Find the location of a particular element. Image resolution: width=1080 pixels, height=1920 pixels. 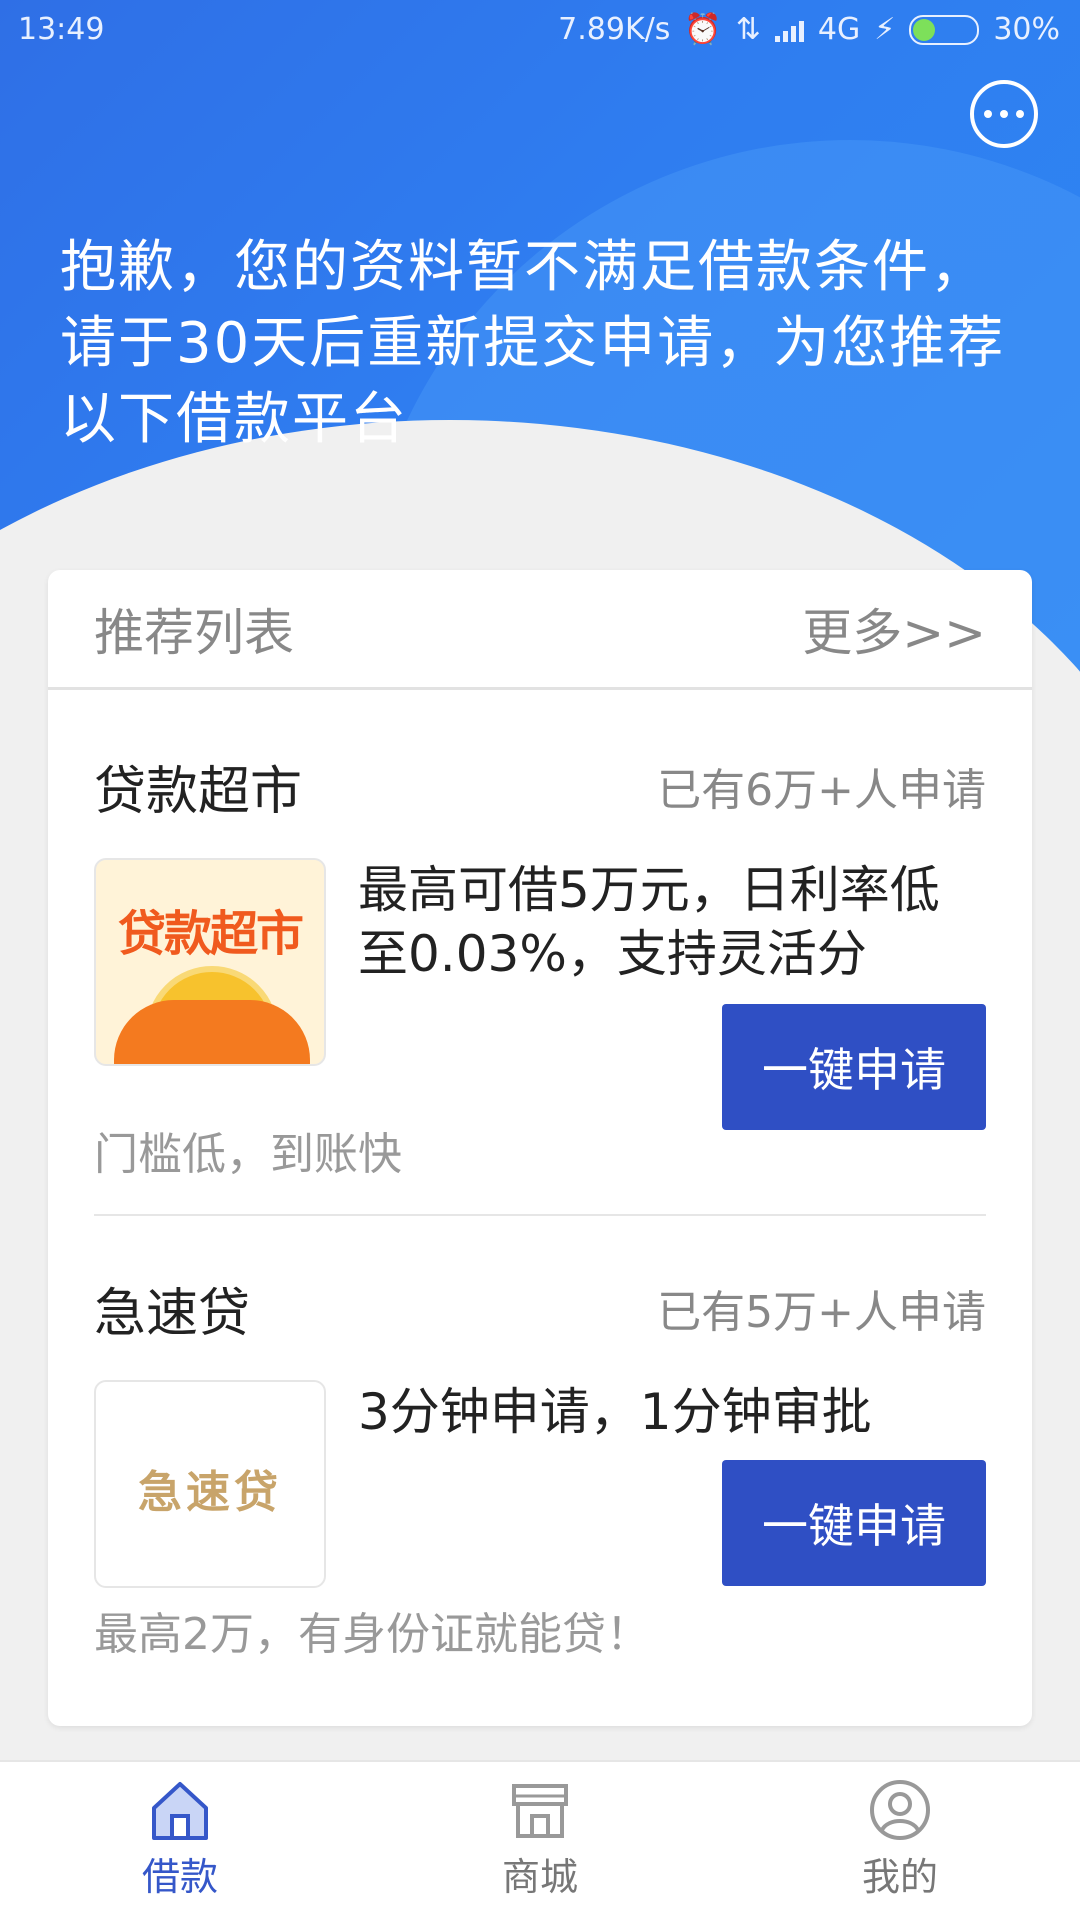

card-header: 推荐列表 更多>> is located at coordinates (540, 630).